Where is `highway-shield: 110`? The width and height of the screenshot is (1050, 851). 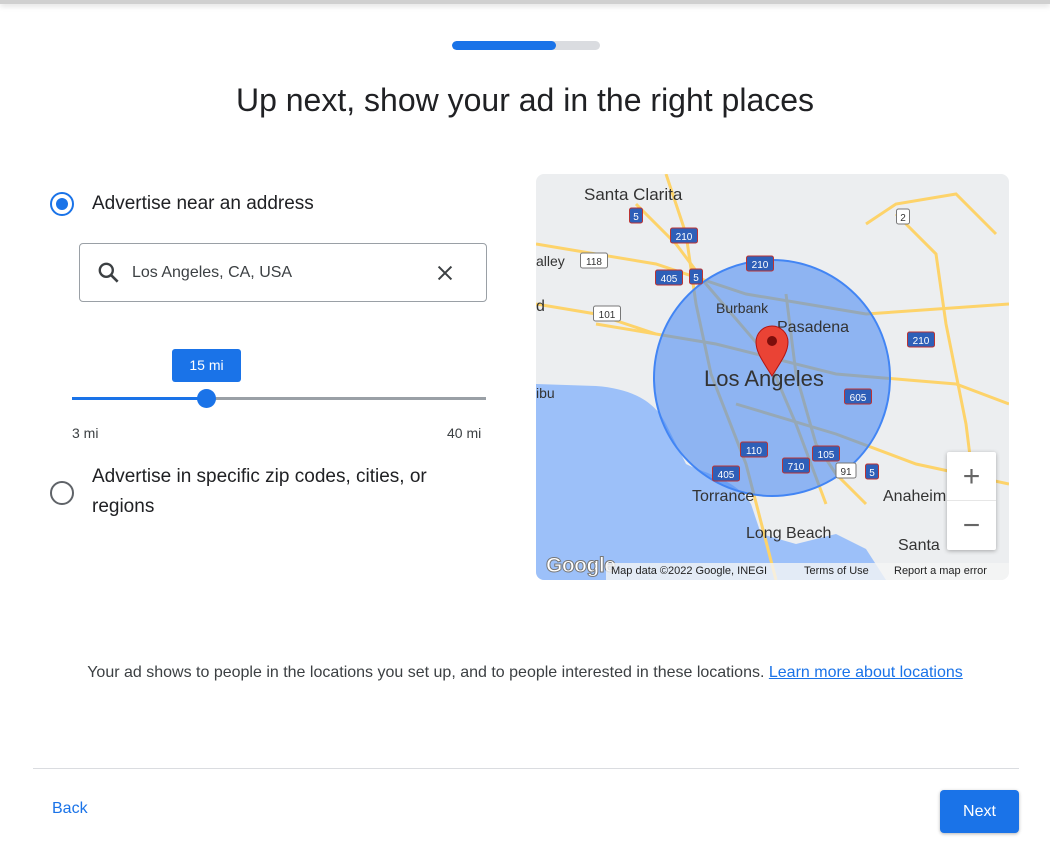 highway-shield: 110 is located at coordinates (754, 449).